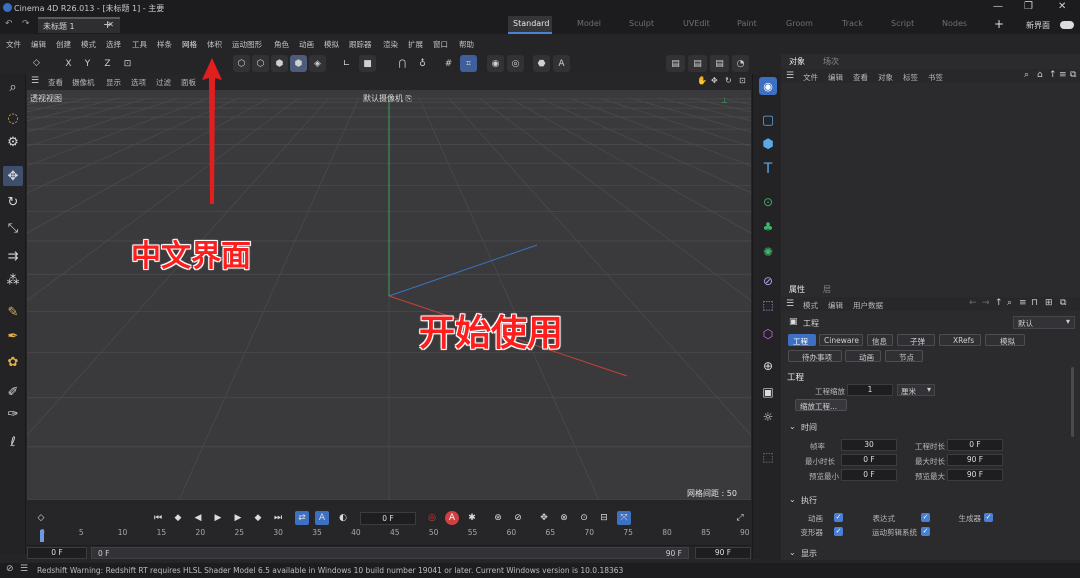  I want to click on spline-smooth-icon: ✿, so click(13, 362).